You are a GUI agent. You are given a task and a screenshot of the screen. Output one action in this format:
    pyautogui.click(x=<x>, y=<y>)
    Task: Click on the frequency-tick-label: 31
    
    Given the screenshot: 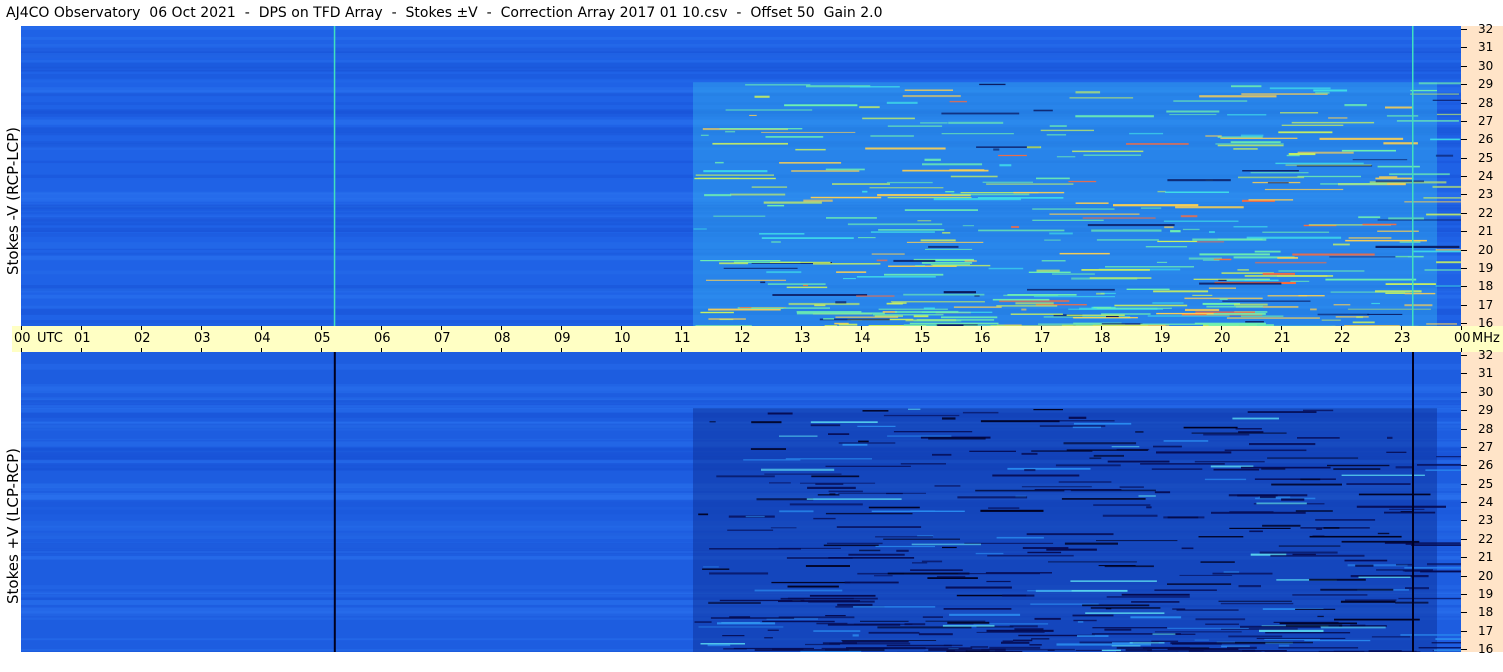 What is the action you would take?
    pyautogui.click(x=1486, y=373)
    